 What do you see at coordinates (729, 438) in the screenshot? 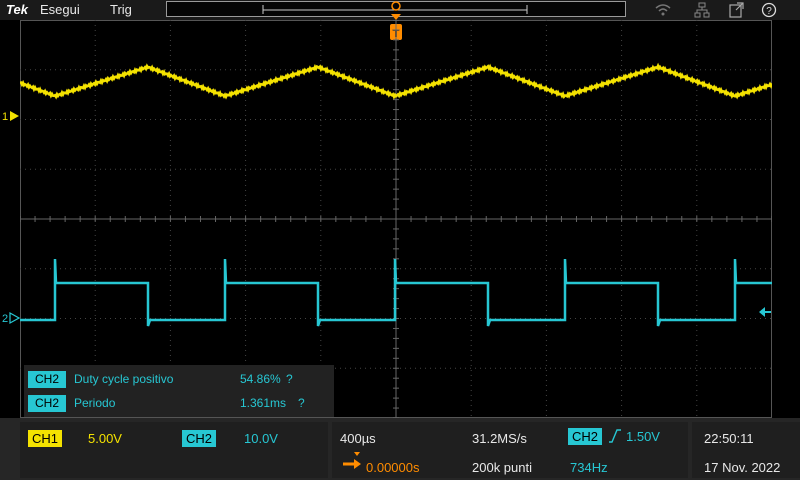
I see `clock-time: 22:50:11` at bounding box center [729, 438].